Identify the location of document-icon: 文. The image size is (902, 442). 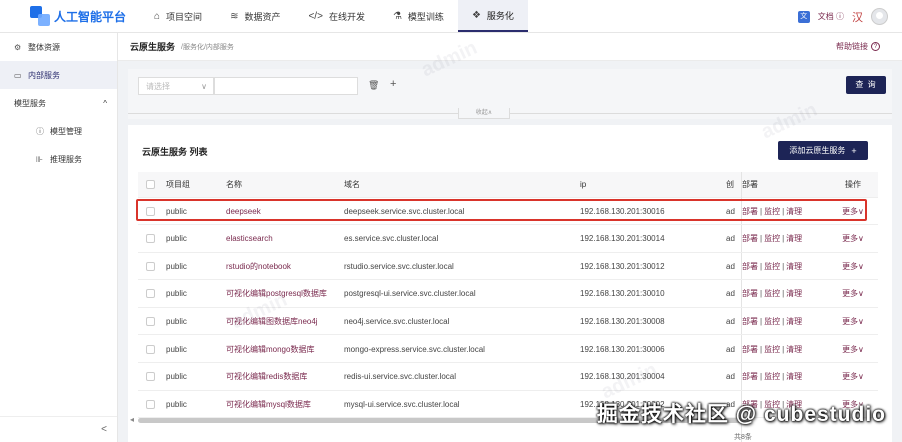
(803, 16).